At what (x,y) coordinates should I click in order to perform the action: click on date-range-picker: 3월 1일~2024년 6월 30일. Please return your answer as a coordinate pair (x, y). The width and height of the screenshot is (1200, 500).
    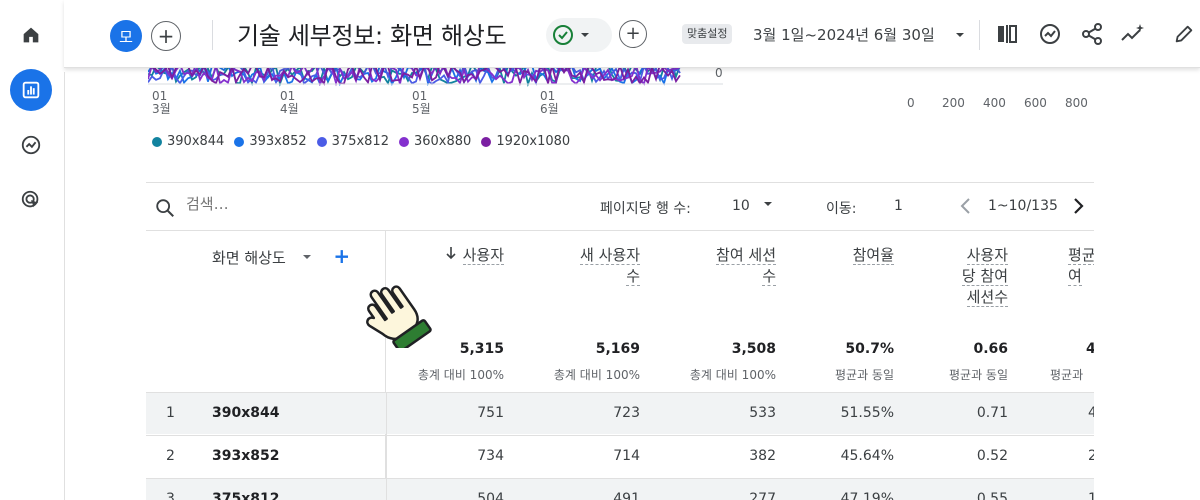
    Looking at the image, I should click on (844, 34).